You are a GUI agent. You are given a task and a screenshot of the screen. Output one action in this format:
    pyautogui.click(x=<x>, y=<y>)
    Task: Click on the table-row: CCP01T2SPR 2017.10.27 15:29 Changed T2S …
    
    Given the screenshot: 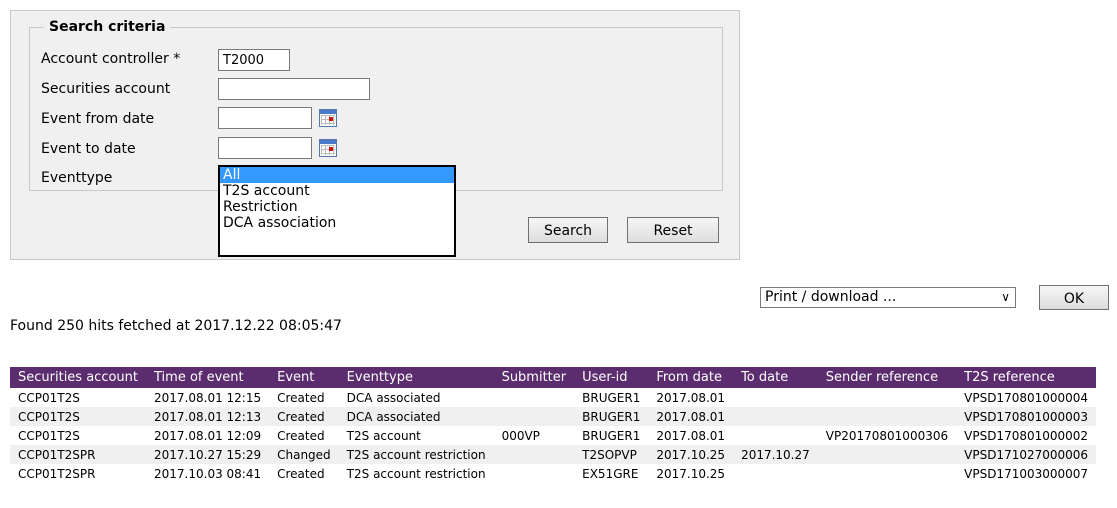 What is the action you would take?
    pyautogui.click(x=553, y=454)
    